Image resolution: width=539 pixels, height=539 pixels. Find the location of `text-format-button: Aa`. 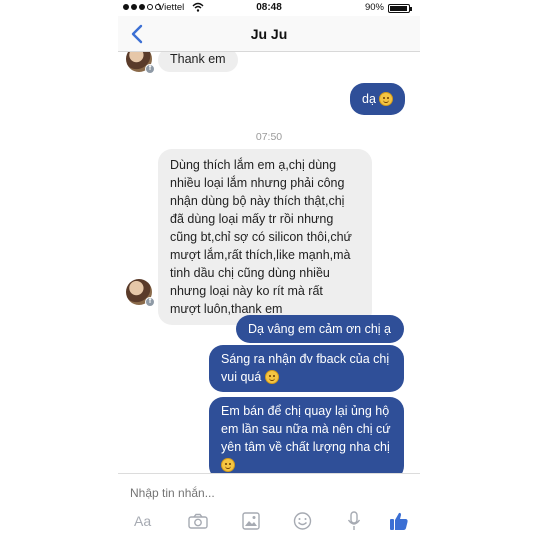

text-format-button: Aa is located at coordinates (142, 521).